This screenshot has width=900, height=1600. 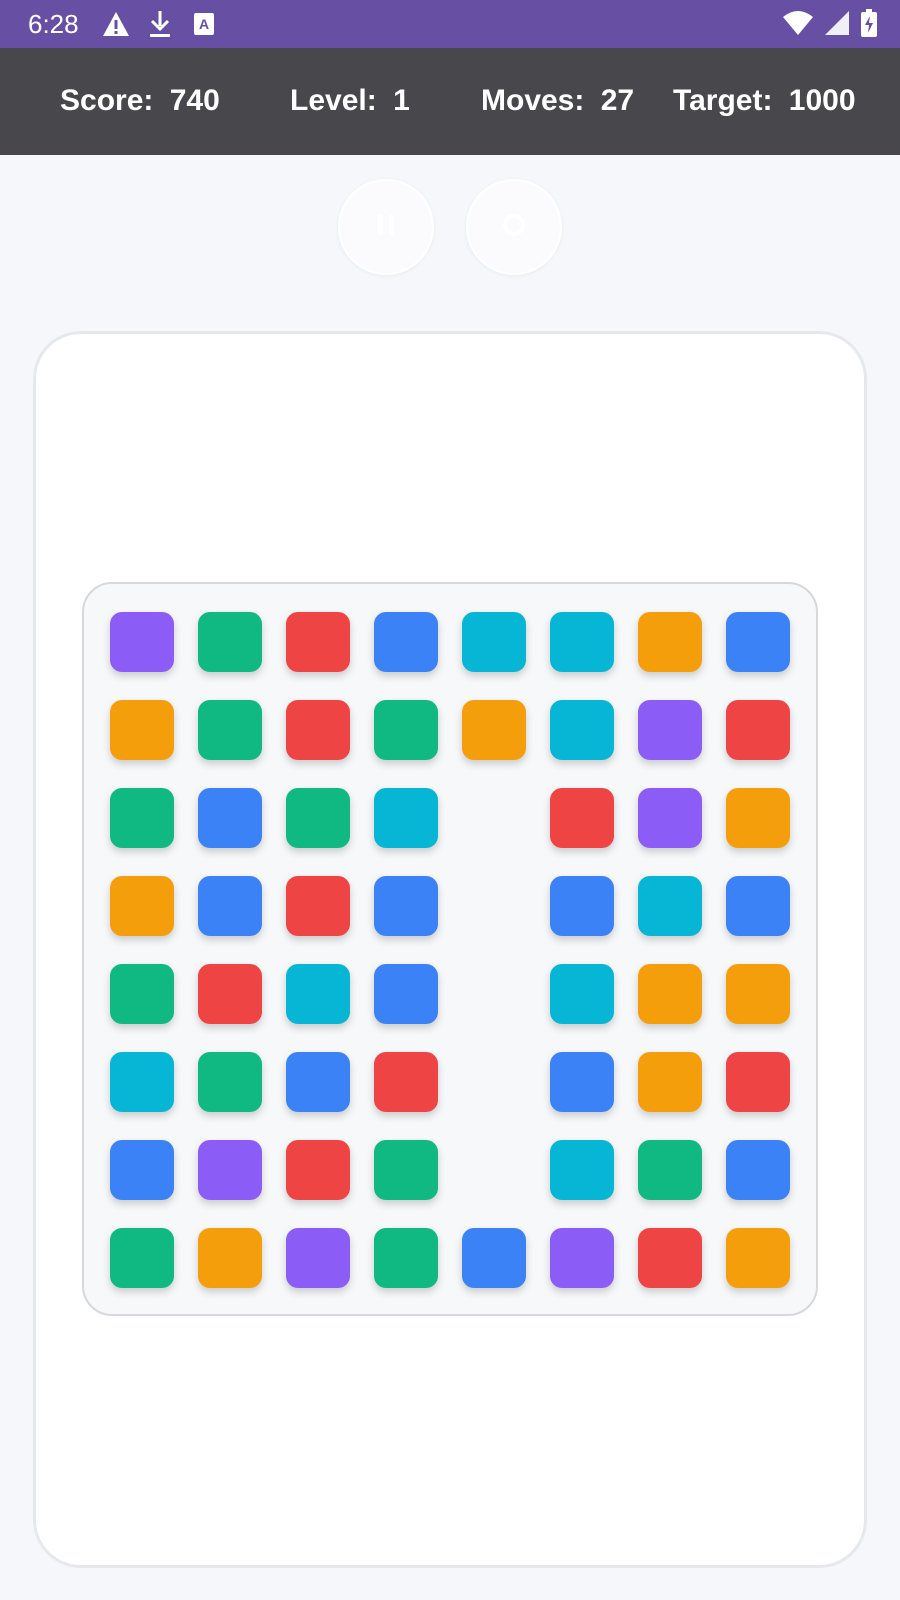 I want to click on moves-display: Moves: 27, so click(x=557, y=101).